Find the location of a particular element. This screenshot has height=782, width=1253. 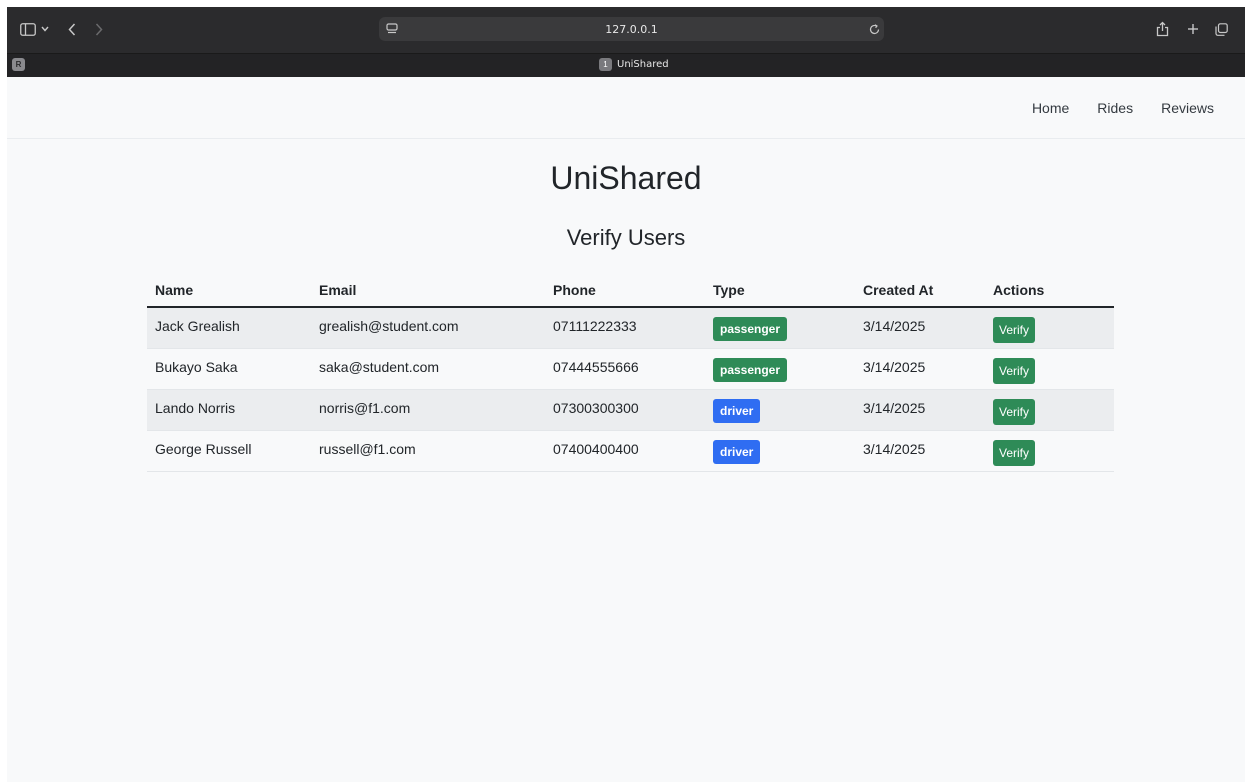

cell-email: norris@f1.com is located at coordinates (428, 410).